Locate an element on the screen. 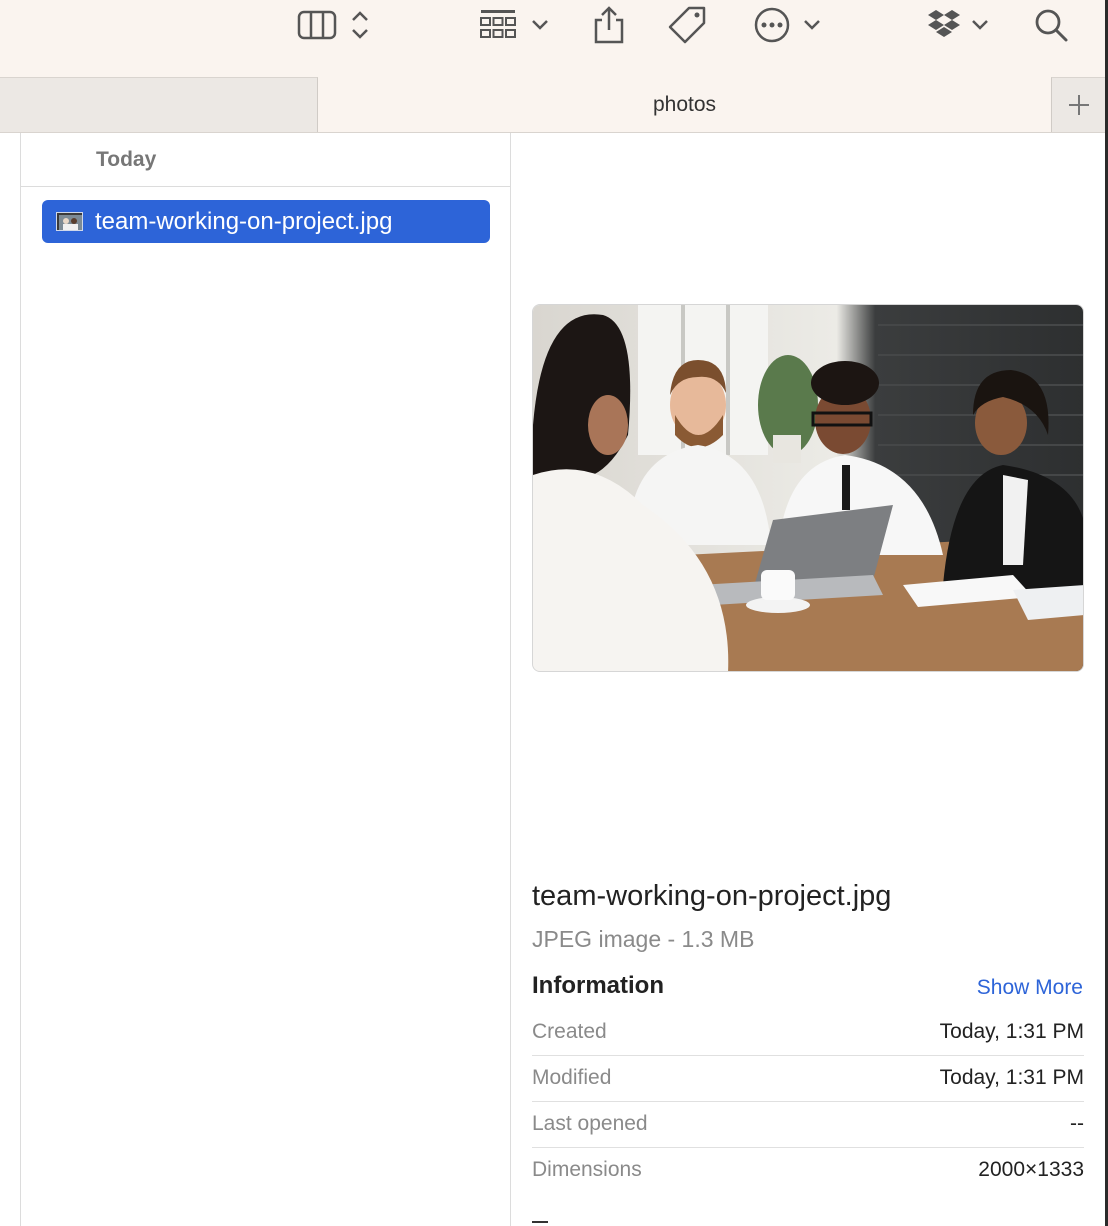  info-label: Created is located at coordinates (569, 1031).